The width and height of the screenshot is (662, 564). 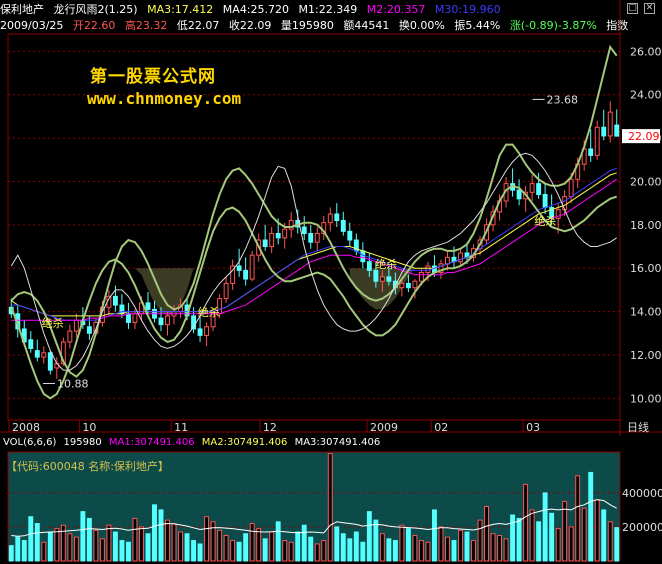 I want to click on vol-ma1: MA1:307491.406, so click(x=151, y=442).